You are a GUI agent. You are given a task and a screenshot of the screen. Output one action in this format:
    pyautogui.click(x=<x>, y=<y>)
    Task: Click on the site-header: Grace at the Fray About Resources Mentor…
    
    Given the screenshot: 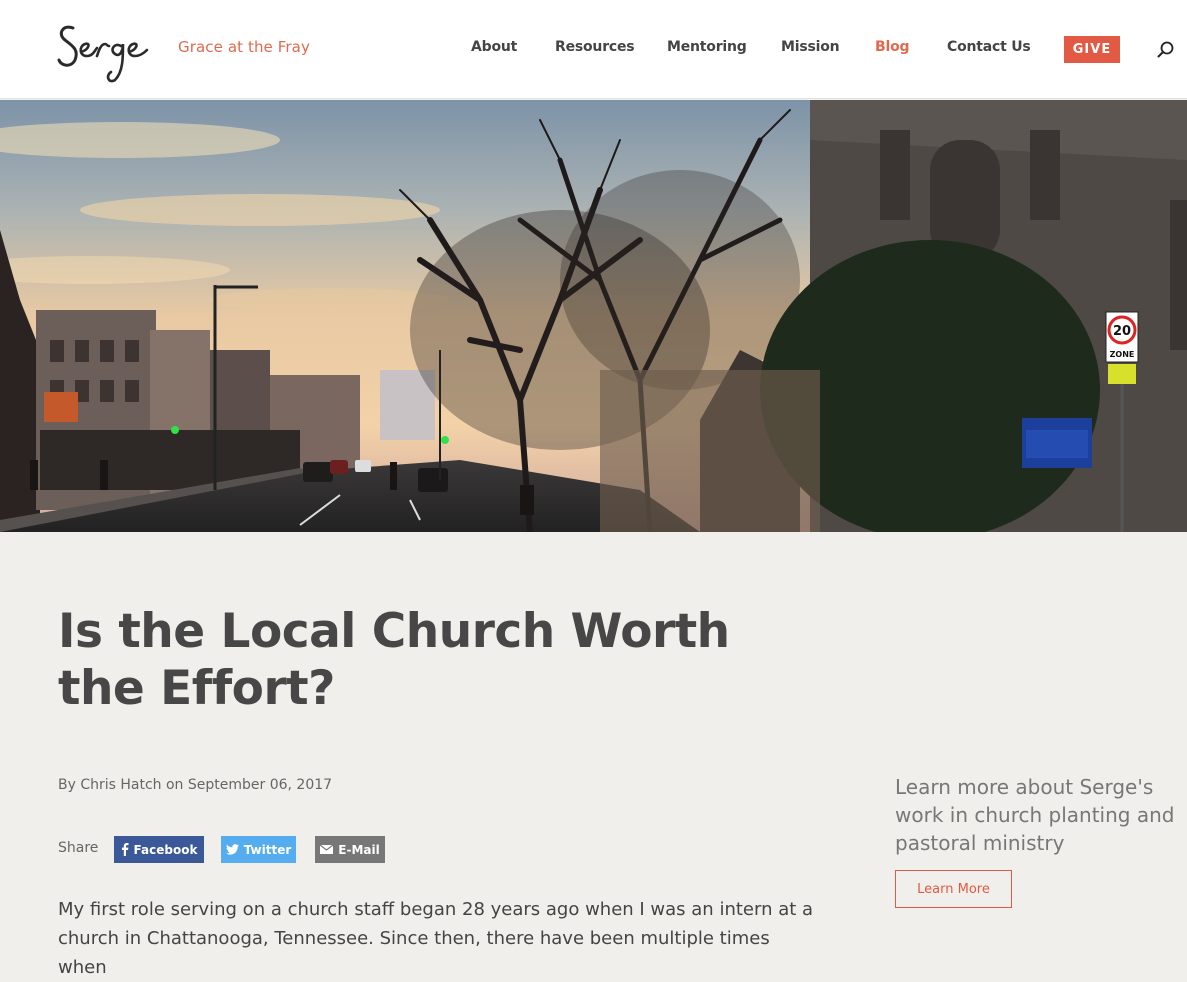 What is the action you would take?
    pyautogui.click(x=593, y=49)
    